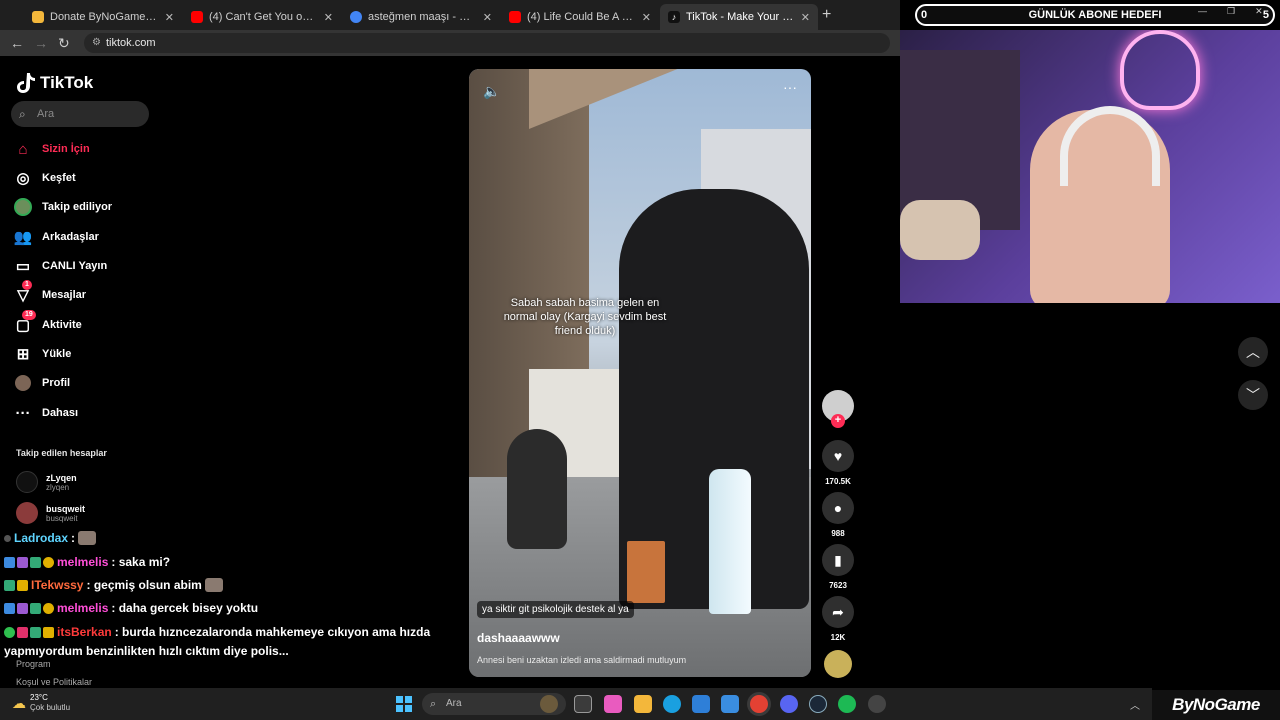 This screenshot has height=720, width=1280. Describe the element at coordinates (17, 43) in the screenshot. I see `back-arrow-icon: ←` at that location.